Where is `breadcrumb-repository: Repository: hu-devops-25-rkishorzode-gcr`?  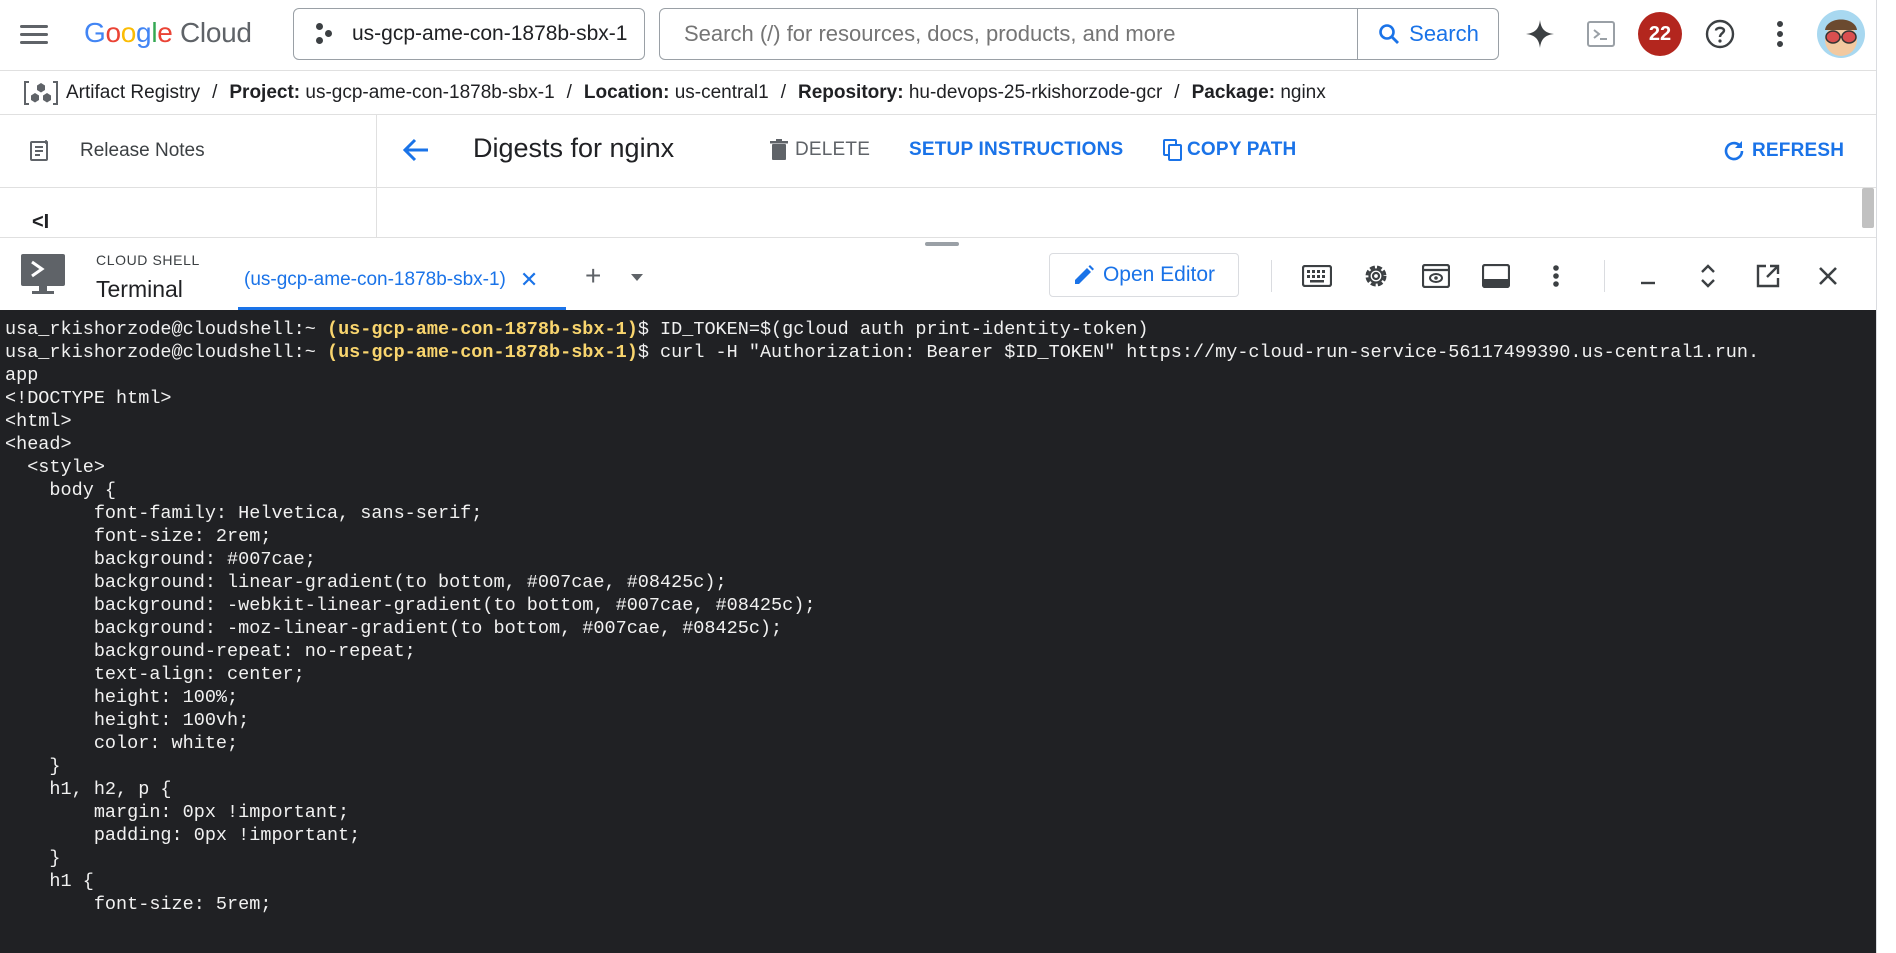
breadcrumb-repository: Repository: hu-devops-25-rkishorzode-gcr is located at coordinates (980, 93).